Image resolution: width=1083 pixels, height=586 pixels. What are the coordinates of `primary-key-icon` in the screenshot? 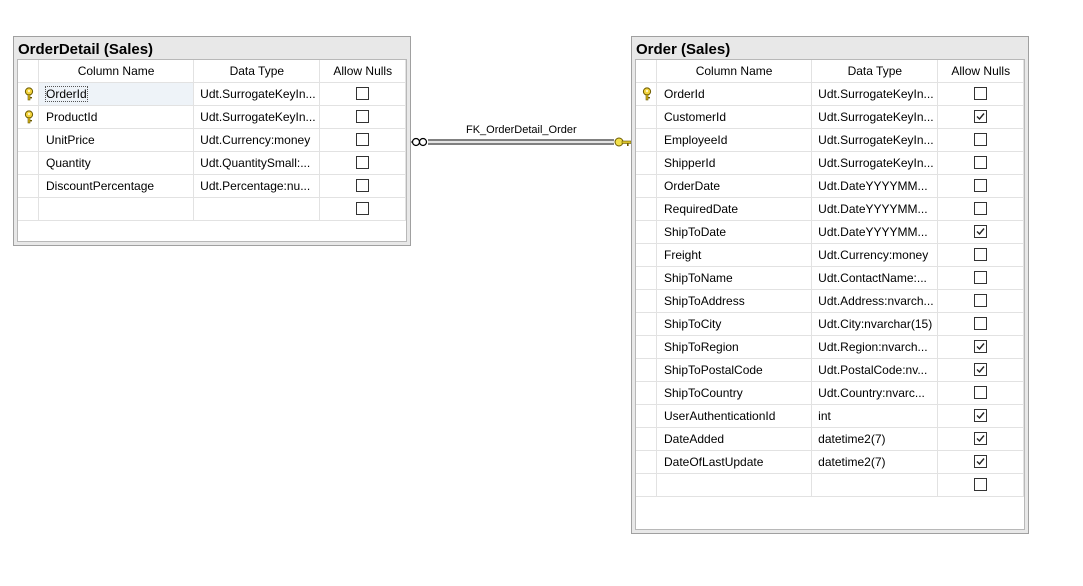 It's located at (646, 94).